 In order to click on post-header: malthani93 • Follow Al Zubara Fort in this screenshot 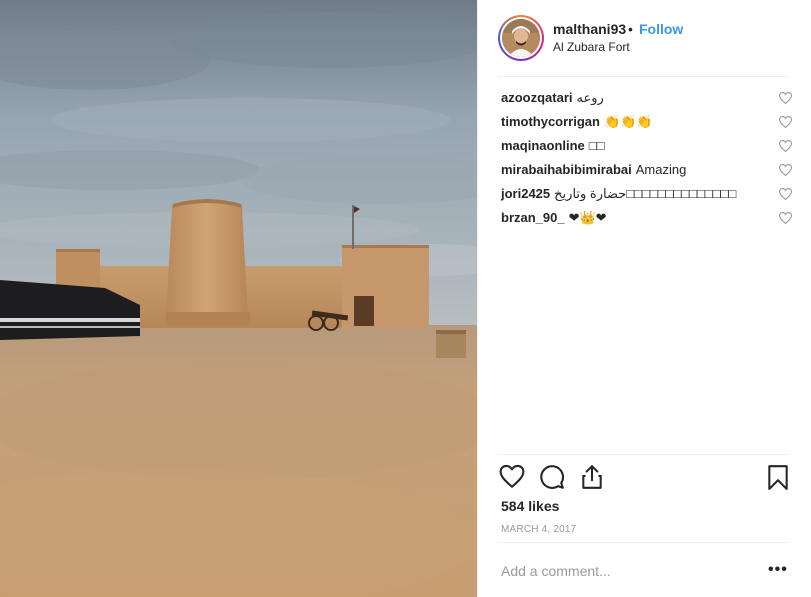, I will do `click(644, 38)`.